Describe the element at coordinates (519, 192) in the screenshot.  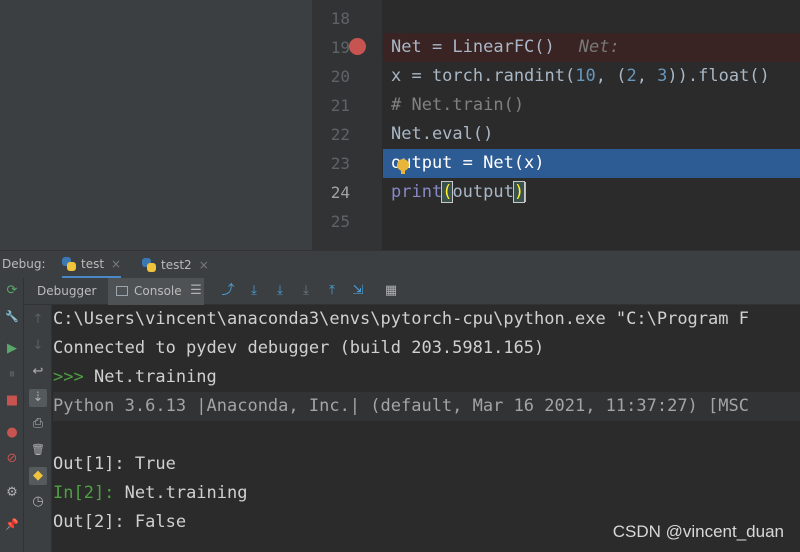
I see `code-token: )` at that location.